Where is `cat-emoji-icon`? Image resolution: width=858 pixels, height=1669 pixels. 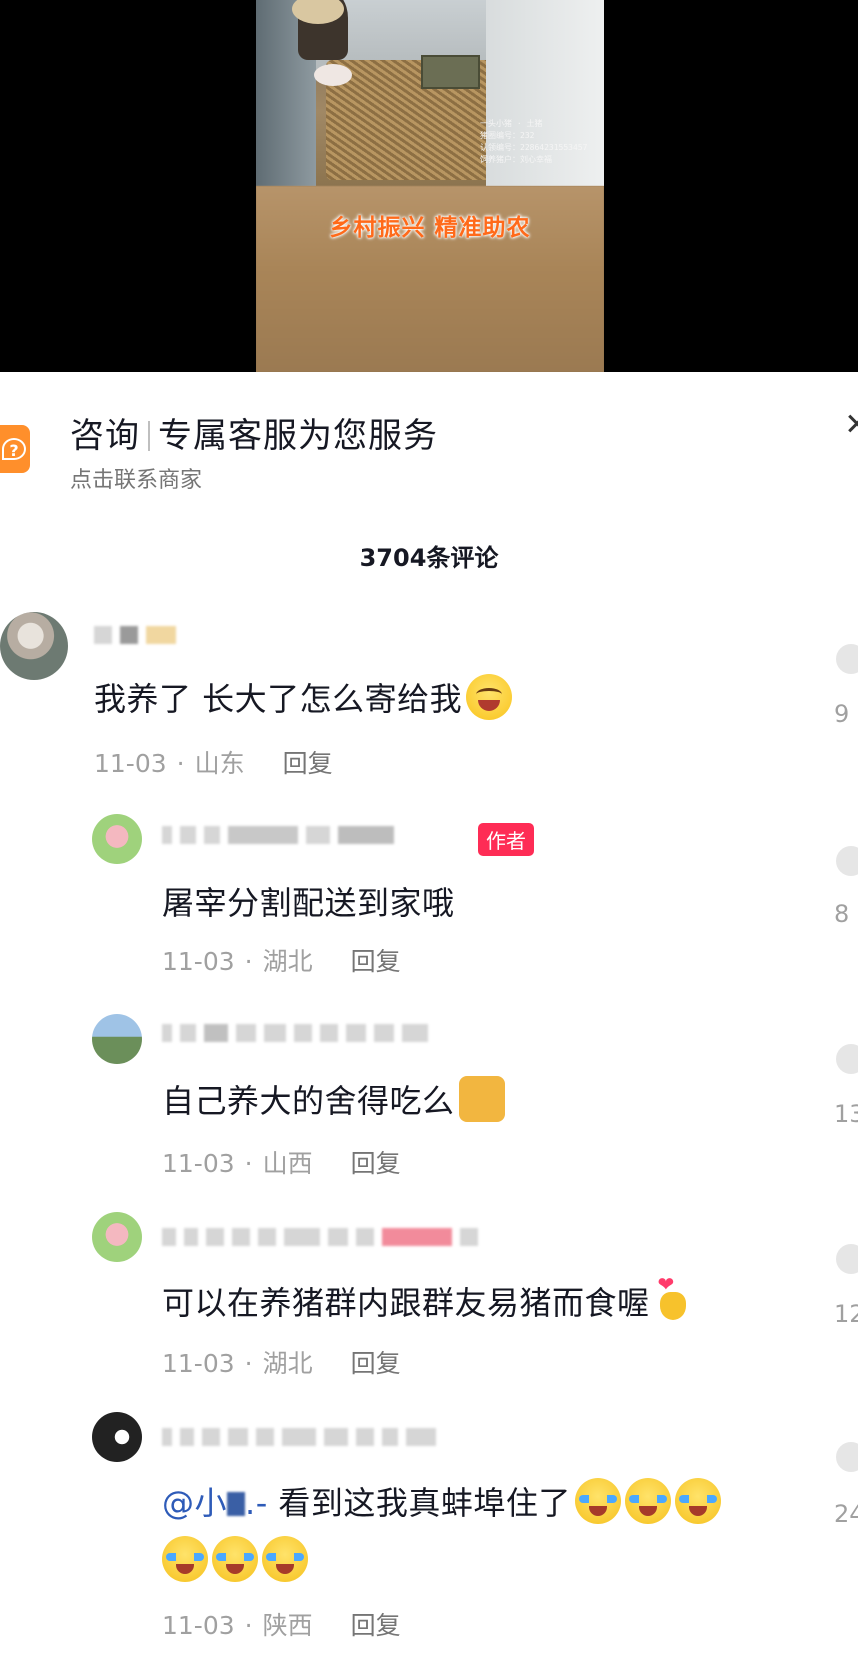 cat-emoji-icon is located at coordinates (481, 1099).